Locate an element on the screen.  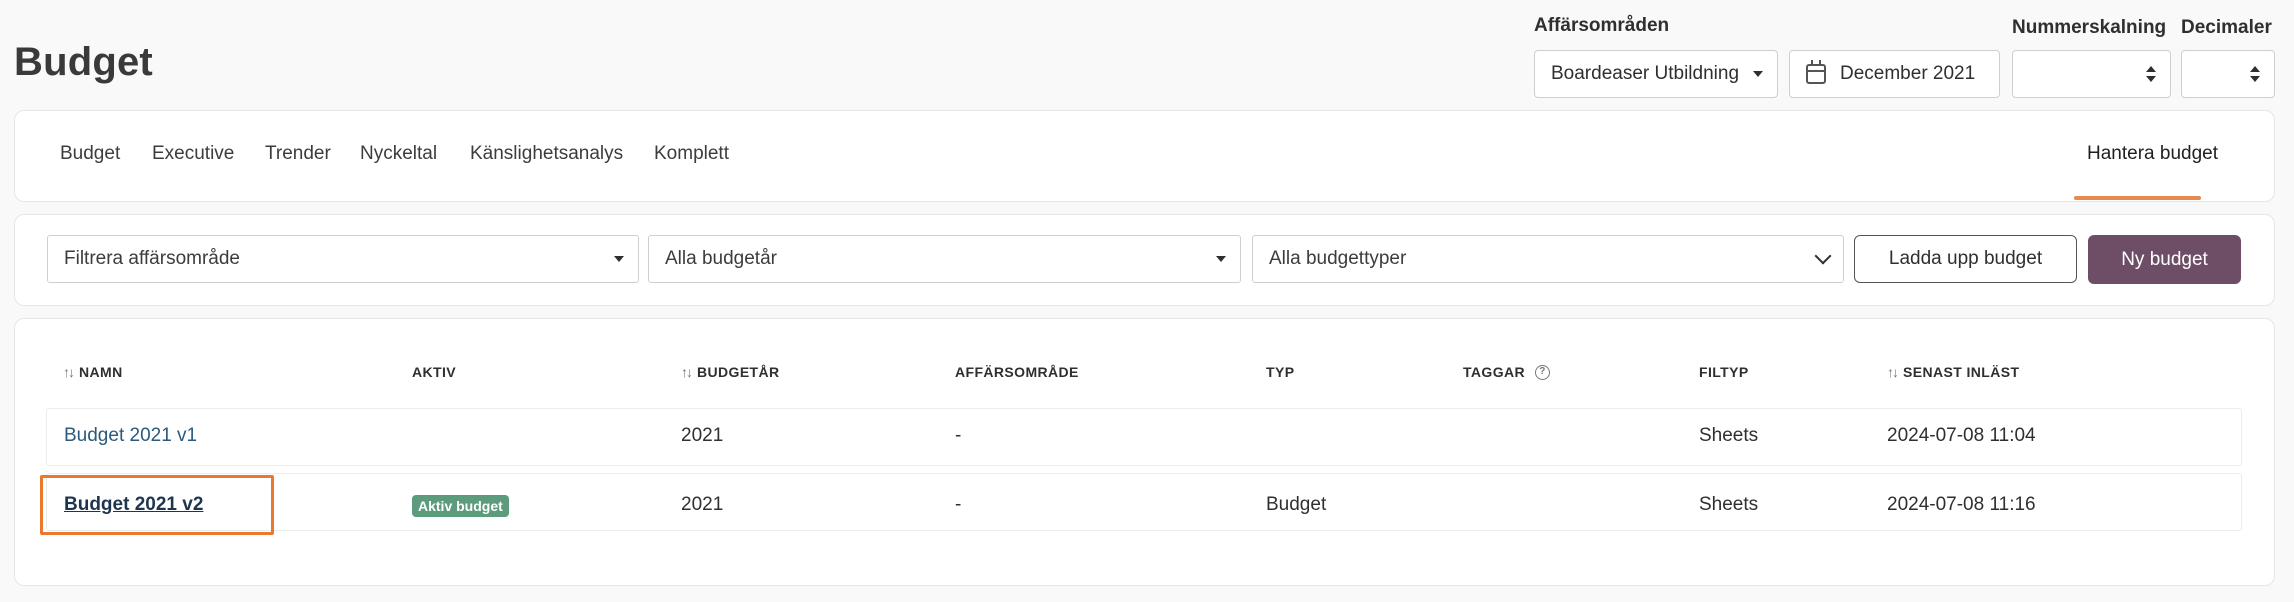
last-loaded-cell: 2024-07-08 11:04 is located at coordinates (1961, 435).